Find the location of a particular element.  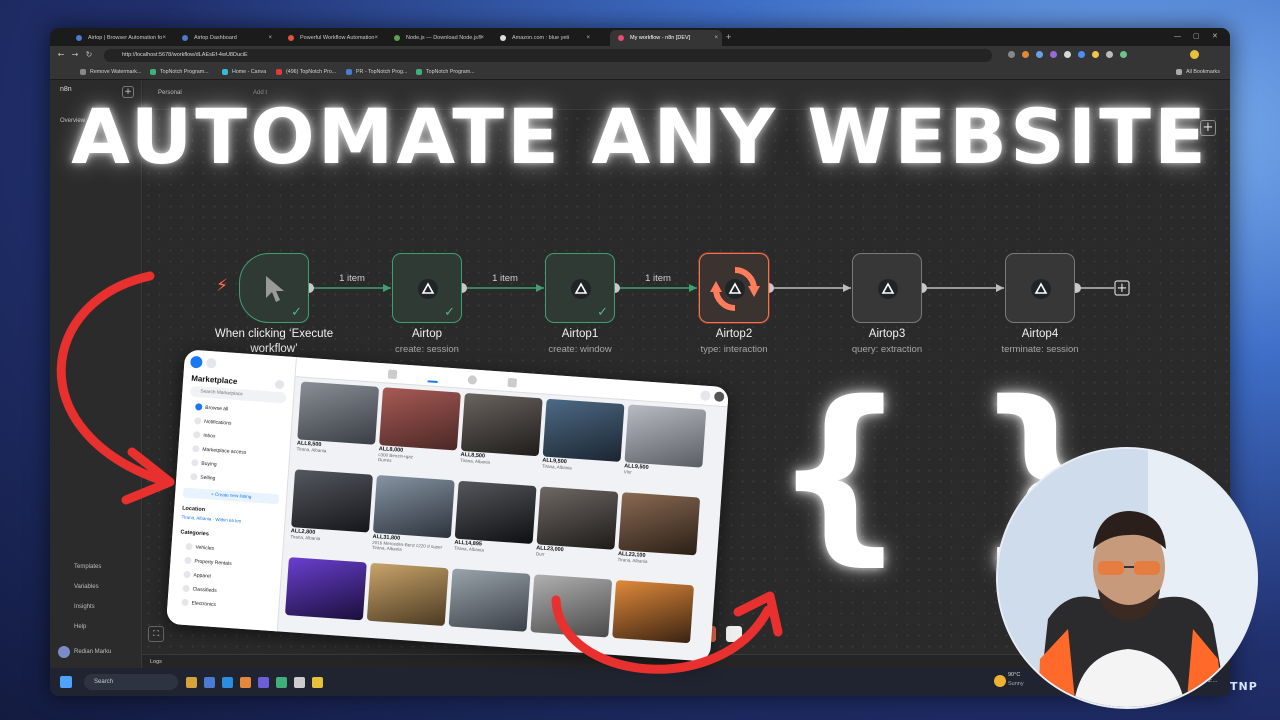

red-arrow-curve is located at coordinates (110, 378).